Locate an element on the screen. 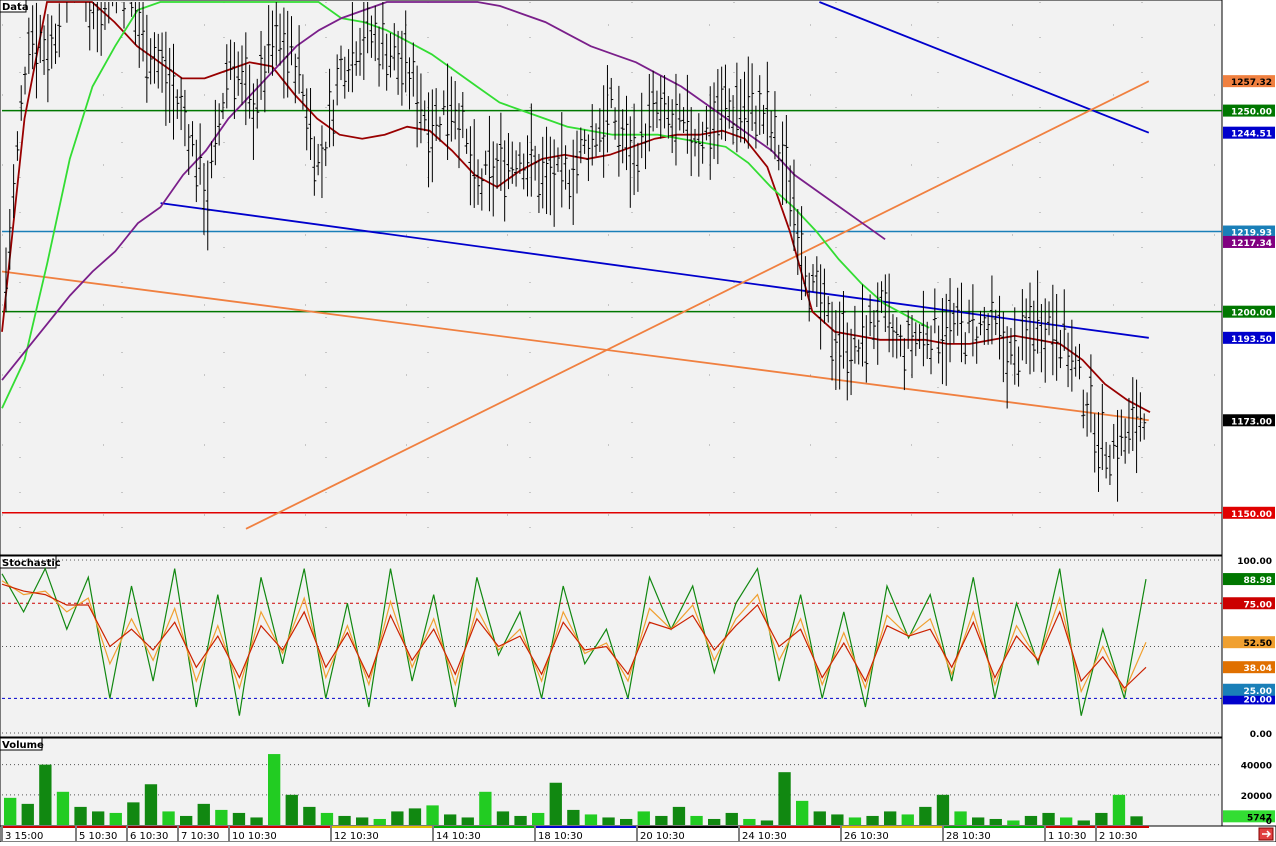 This screenshot has height=846, width=1276. time-axis-label: 5 10:30 is located at coordinates (98, 836).